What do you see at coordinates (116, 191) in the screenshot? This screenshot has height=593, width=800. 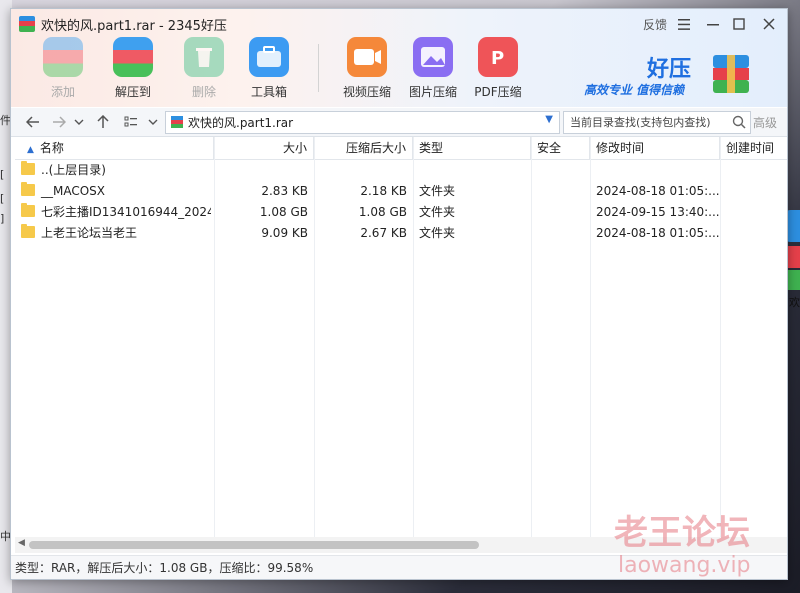 I see `file-name-cell: __MACOSX` at bounding box center [116, 191].